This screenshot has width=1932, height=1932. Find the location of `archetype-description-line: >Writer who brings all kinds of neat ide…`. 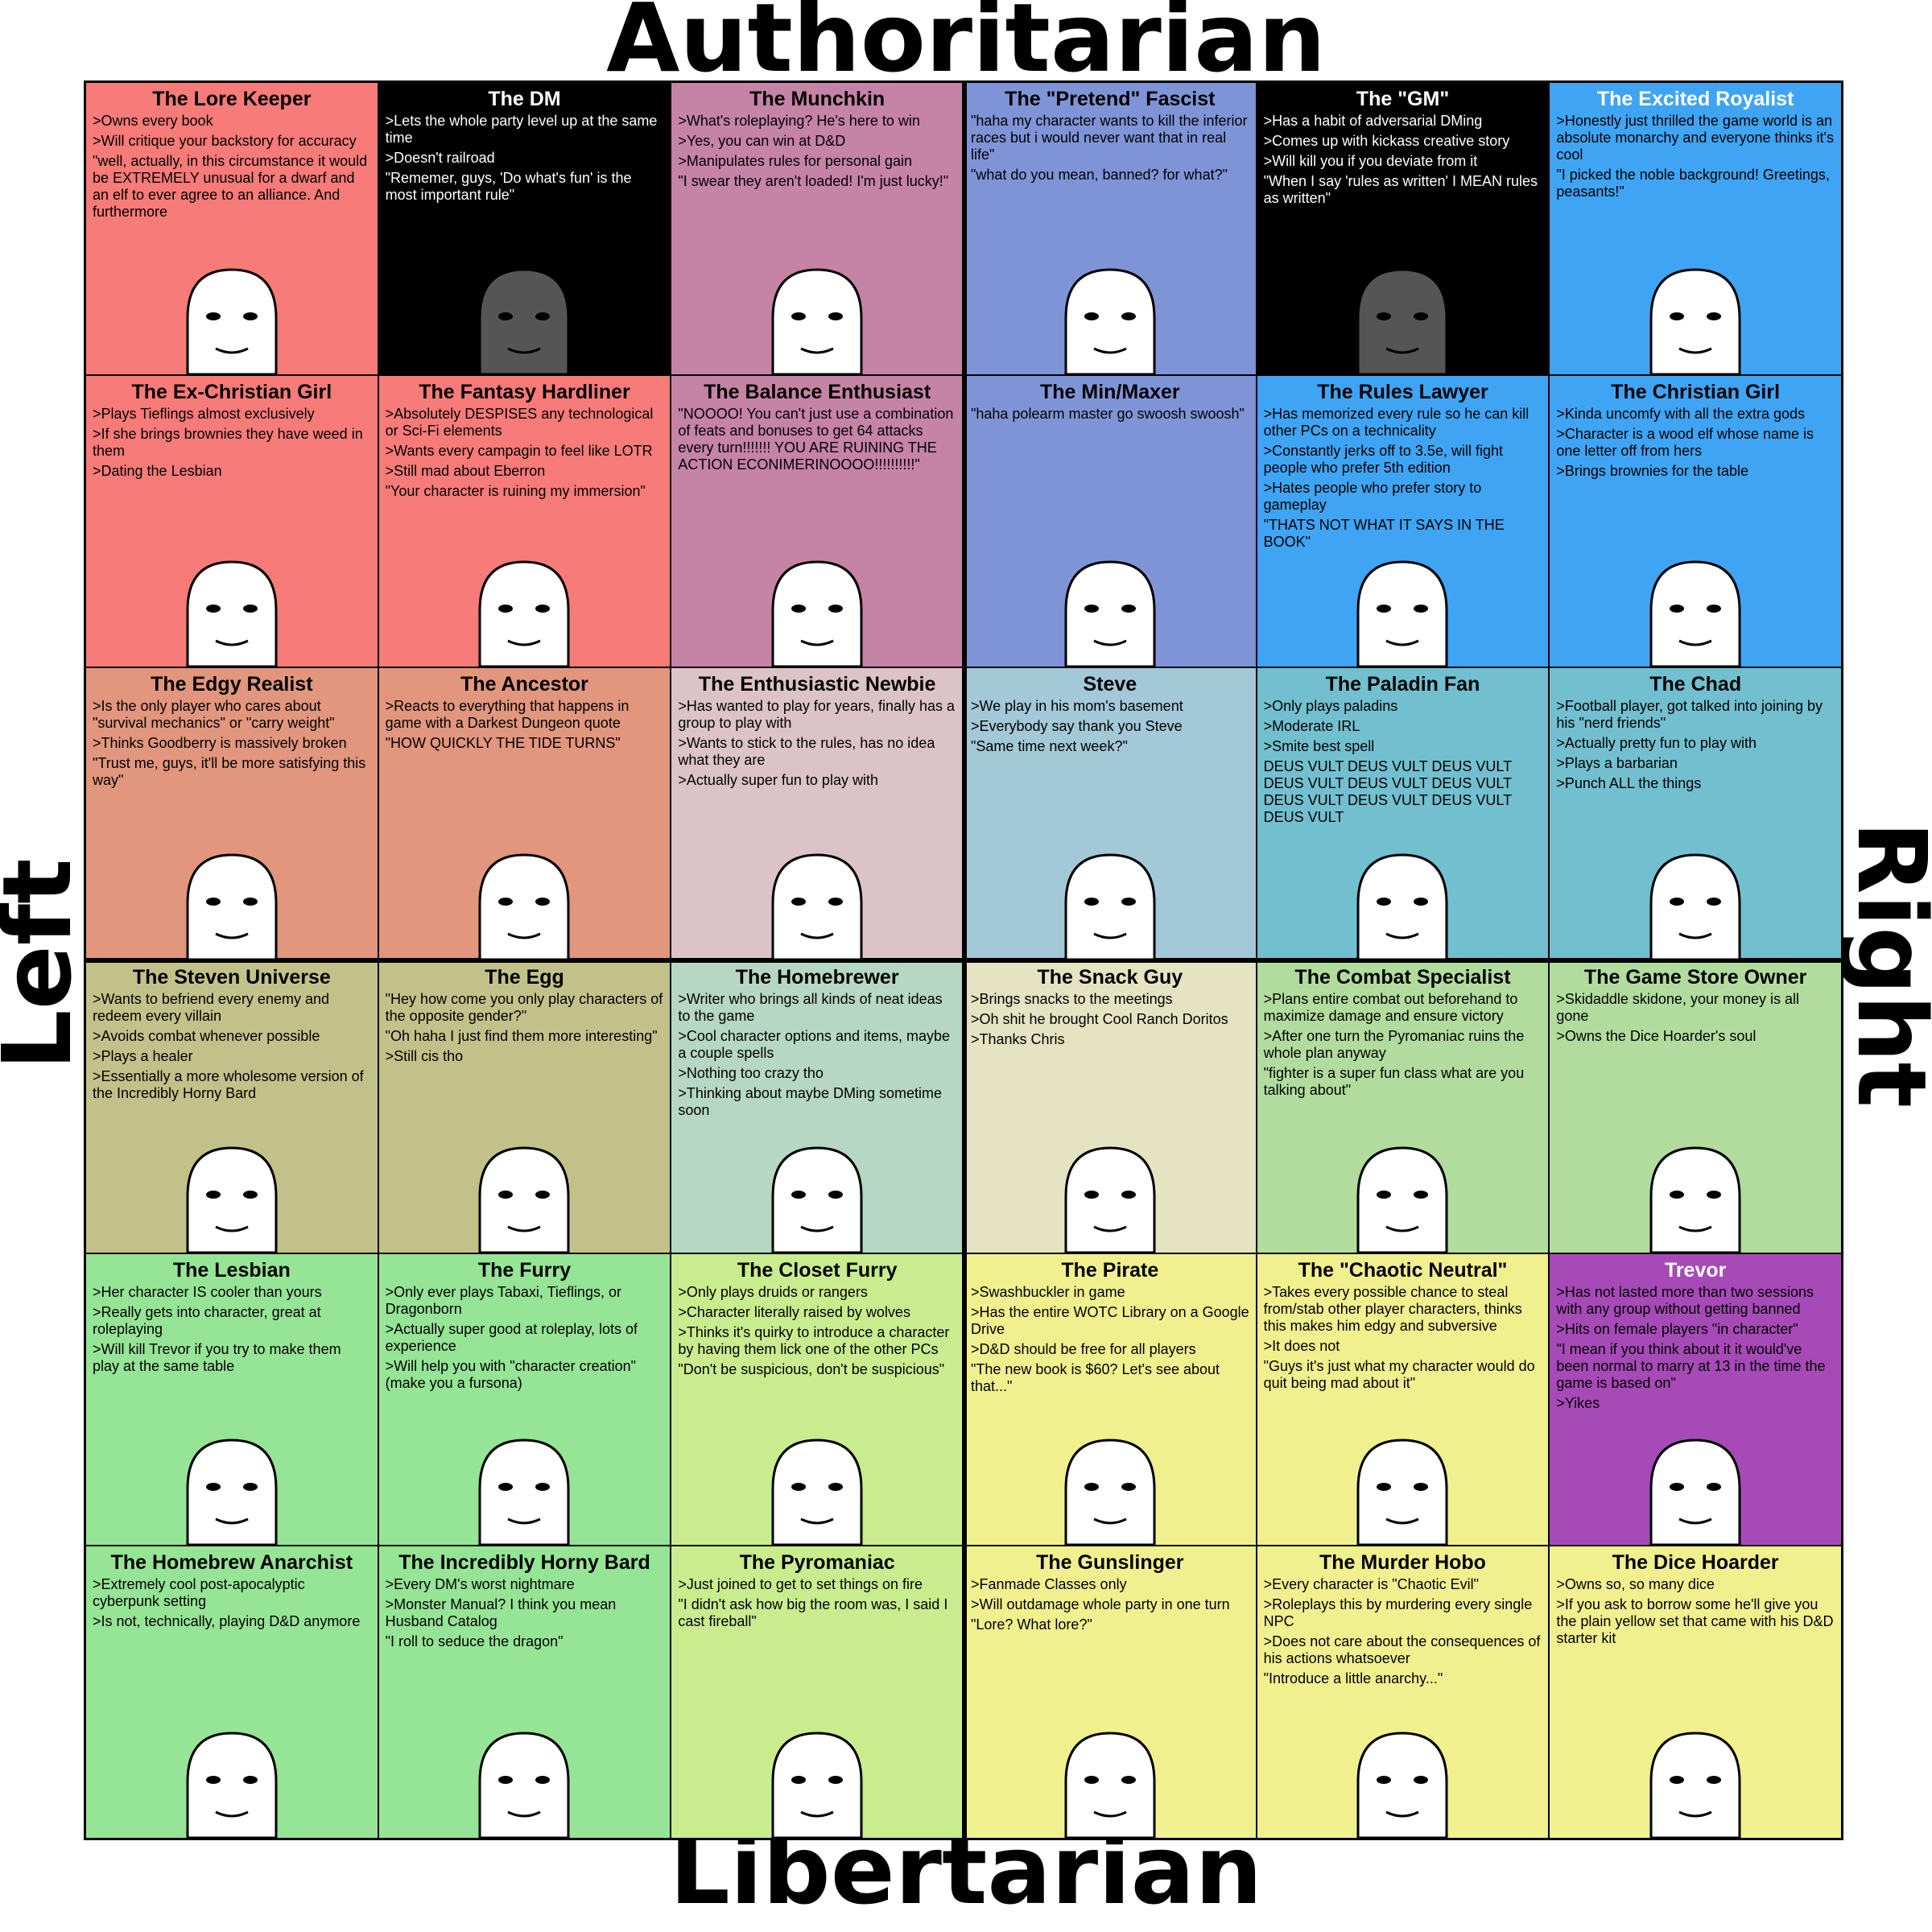

archetype-description-line: >Writer who brings all kinds of neat ide… is located at coordinates (810, 1007).